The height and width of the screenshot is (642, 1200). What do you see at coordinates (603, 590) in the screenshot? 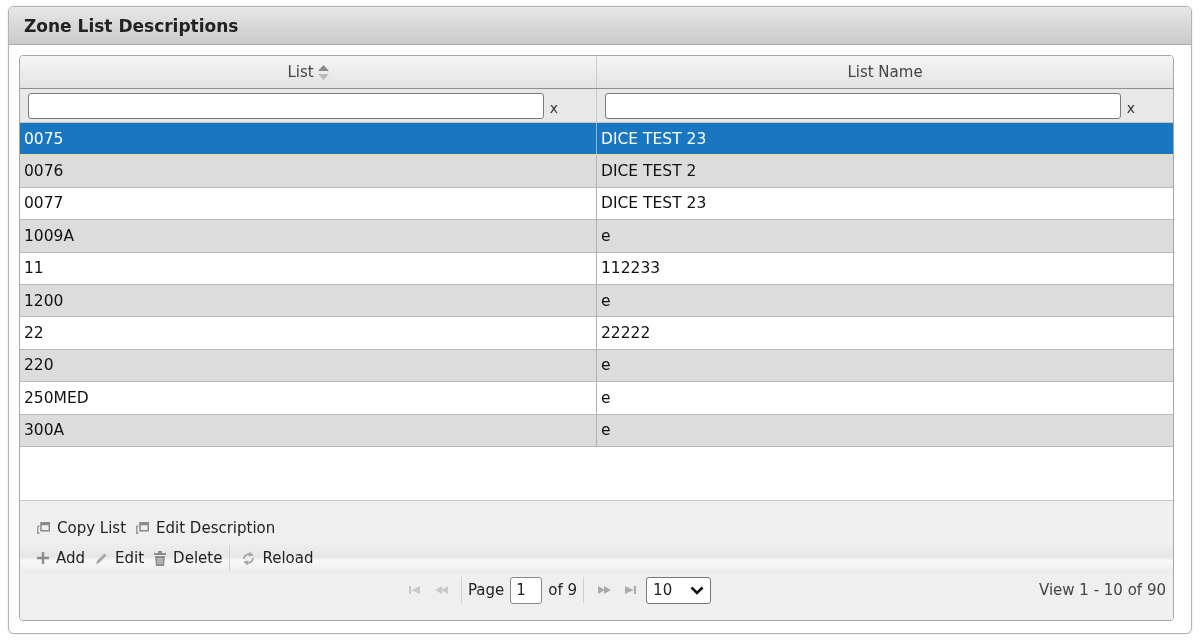
I see `double-right-arrow-icon` at bounding box center [603, 590].